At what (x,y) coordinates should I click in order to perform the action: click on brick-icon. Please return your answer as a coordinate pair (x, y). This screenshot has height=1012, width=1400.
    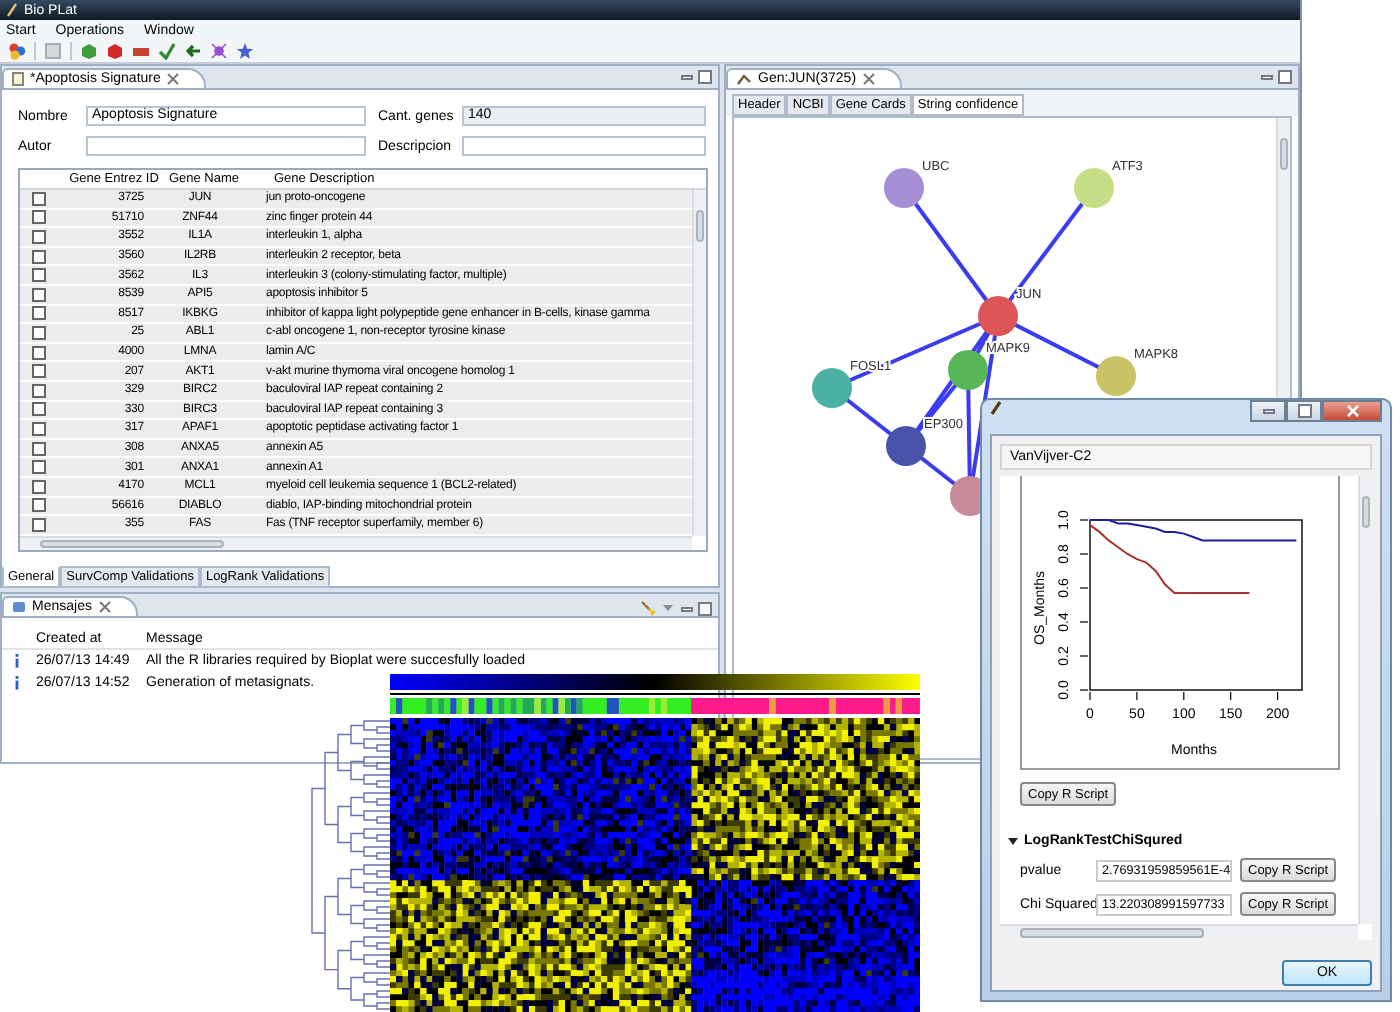
    Looking at the image, I should click on (141, 51).